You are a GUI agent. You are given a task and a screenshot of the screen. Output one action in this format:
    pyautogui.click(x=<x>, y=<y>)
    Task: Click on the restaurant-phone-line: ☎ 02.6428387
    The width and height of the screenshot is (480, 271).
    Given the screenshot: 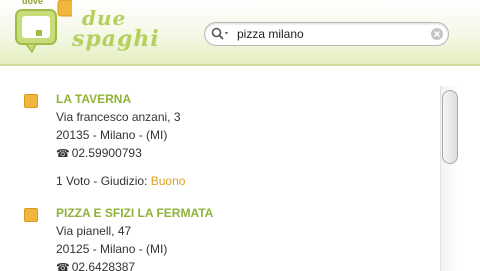 What is the action you would take?
    pyautogui.click(x=95, y=265)
    